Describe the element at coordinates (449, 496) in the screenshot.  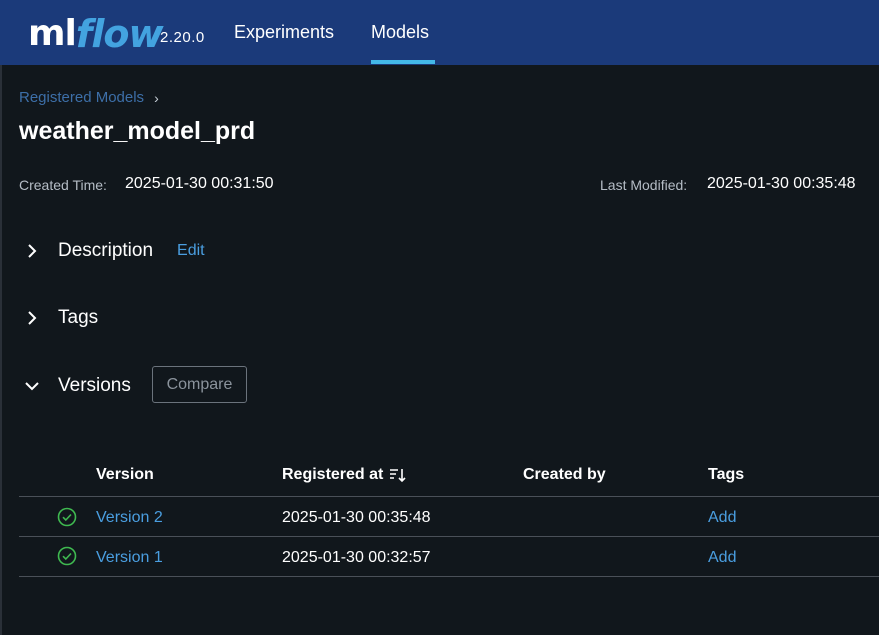
I see `table-header-divider` at that location.